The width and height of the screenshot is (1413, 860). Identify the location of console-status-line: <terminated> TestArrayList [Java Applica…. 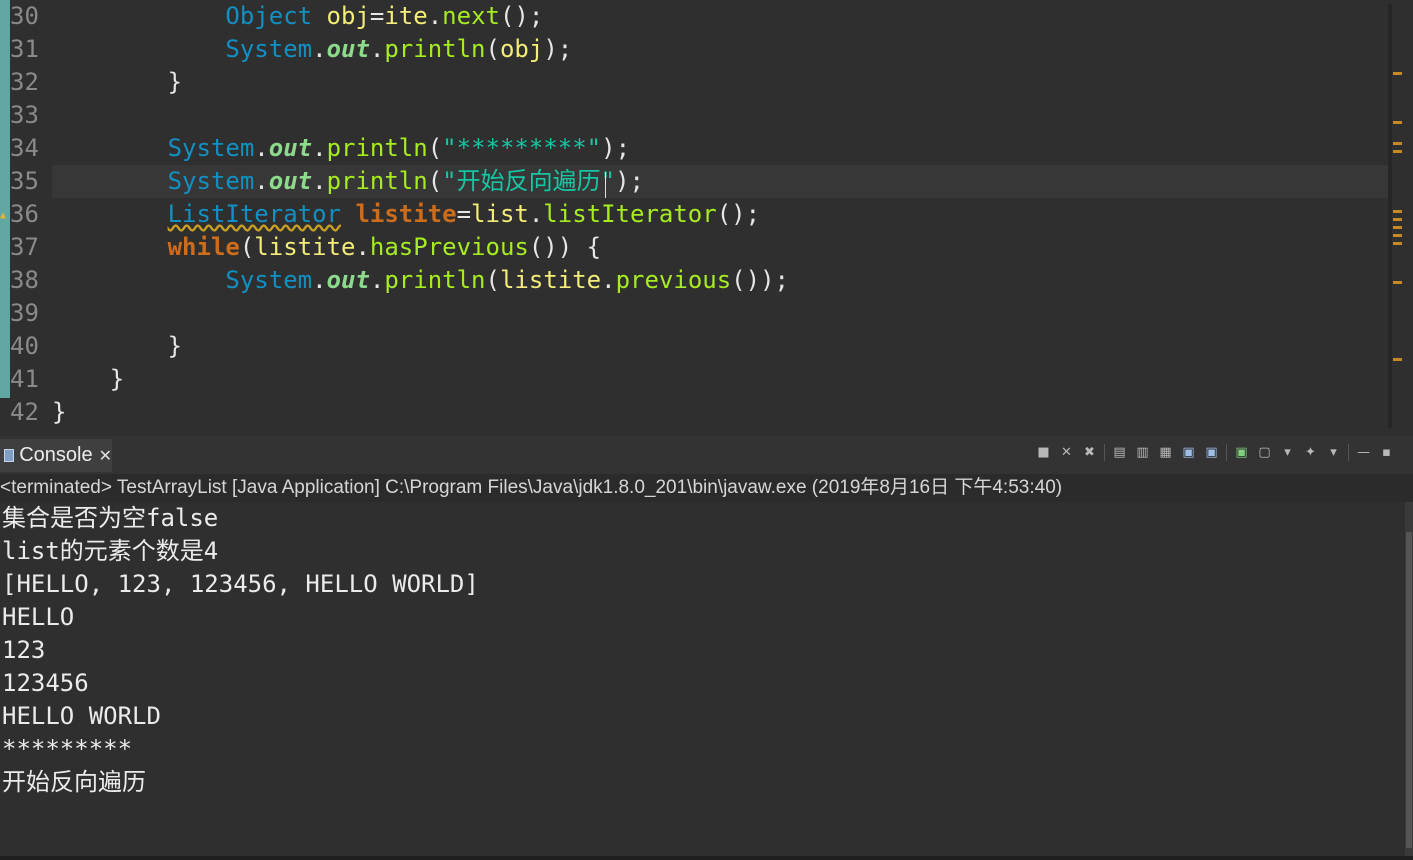
(706, 488).